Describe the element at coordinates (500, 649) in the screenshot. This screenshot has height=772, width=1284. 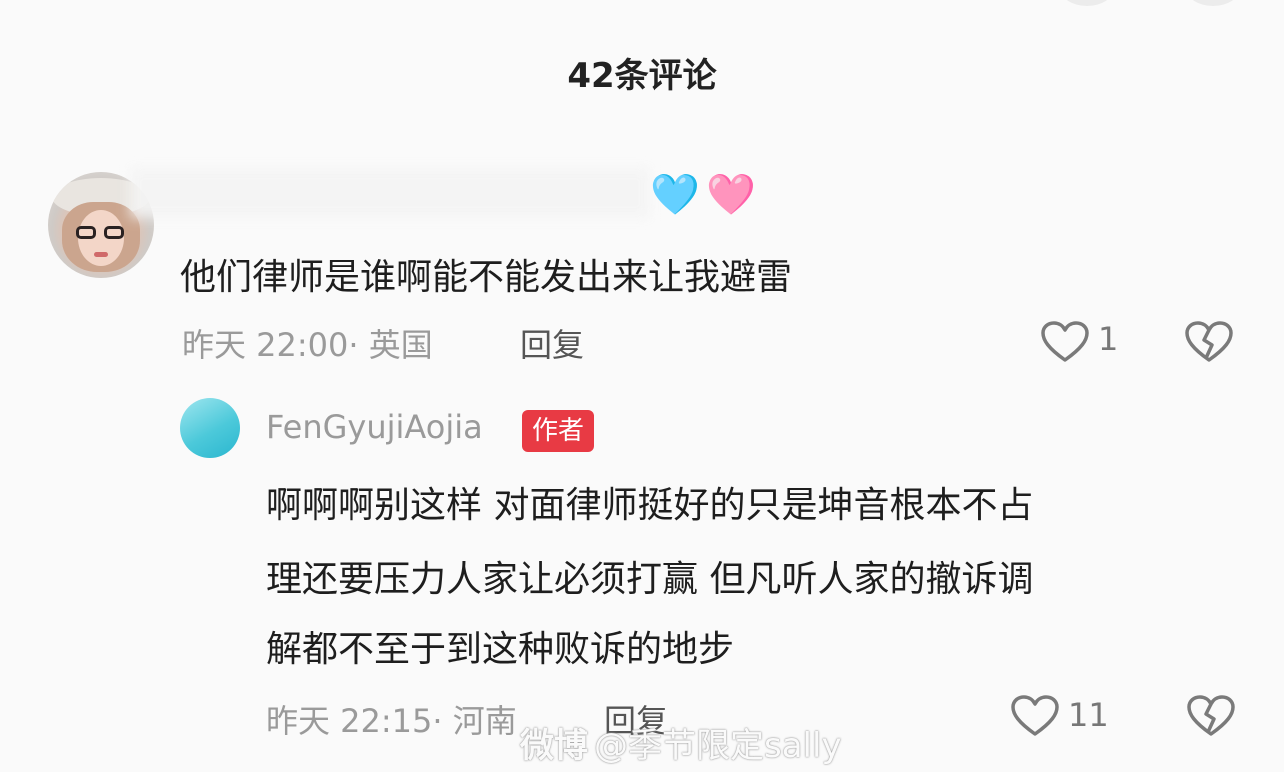
I see `reply-text-line: 解都不至于到这种败诉的地步` at that location.